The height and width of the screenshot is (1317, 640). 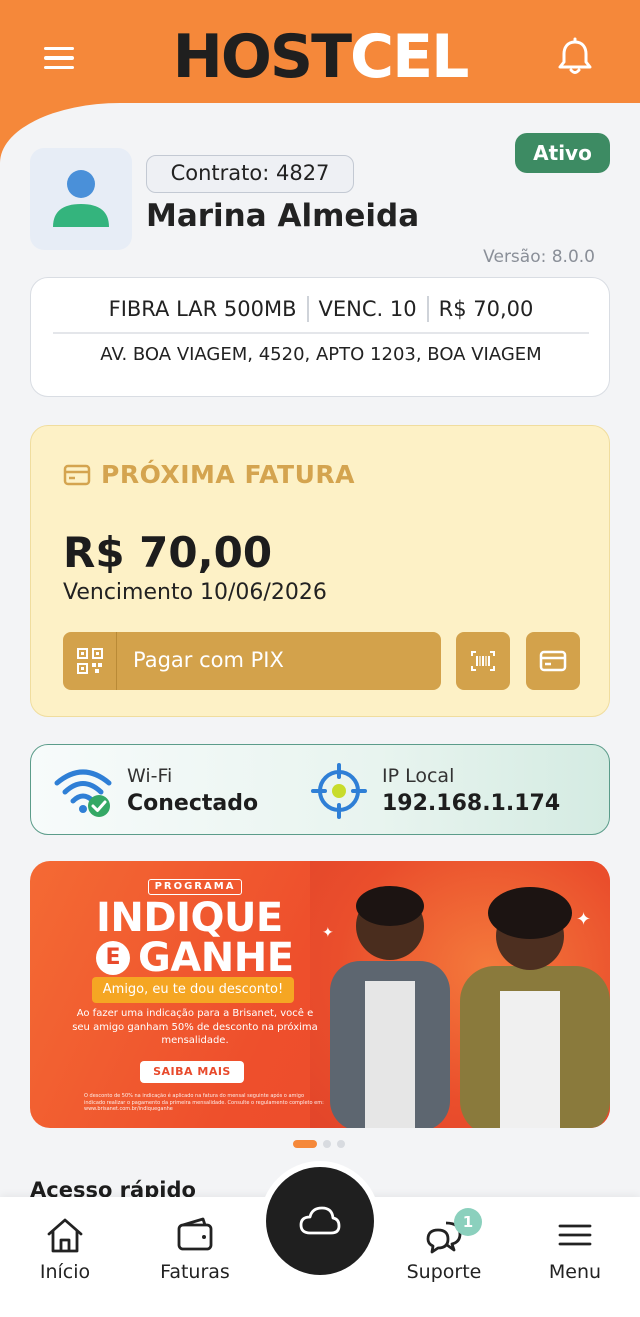 I want to click on barcode-button, so click(x=483, y=661).